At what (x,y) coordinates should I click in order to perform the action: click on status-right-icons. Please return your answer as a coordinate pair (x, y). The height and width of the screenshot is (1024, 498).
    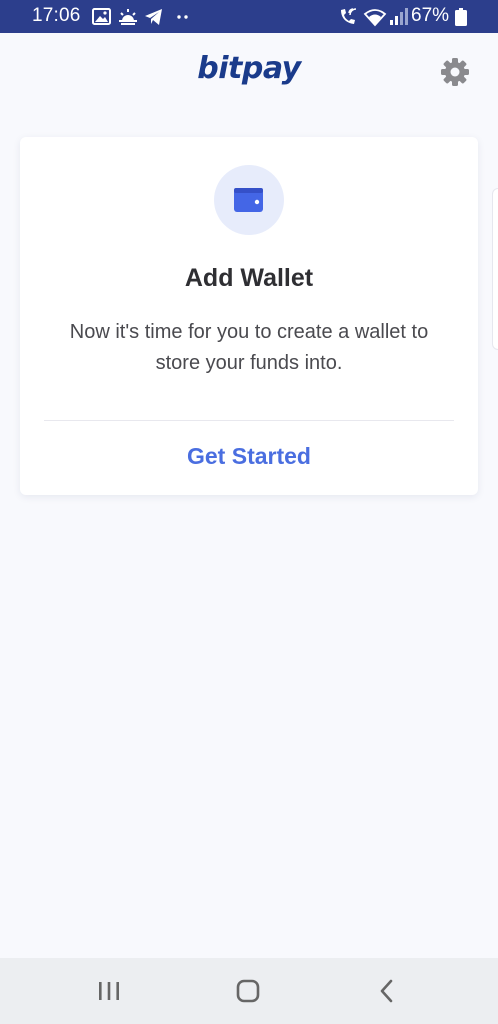
    Looking at the image, I should click on (374, 17).